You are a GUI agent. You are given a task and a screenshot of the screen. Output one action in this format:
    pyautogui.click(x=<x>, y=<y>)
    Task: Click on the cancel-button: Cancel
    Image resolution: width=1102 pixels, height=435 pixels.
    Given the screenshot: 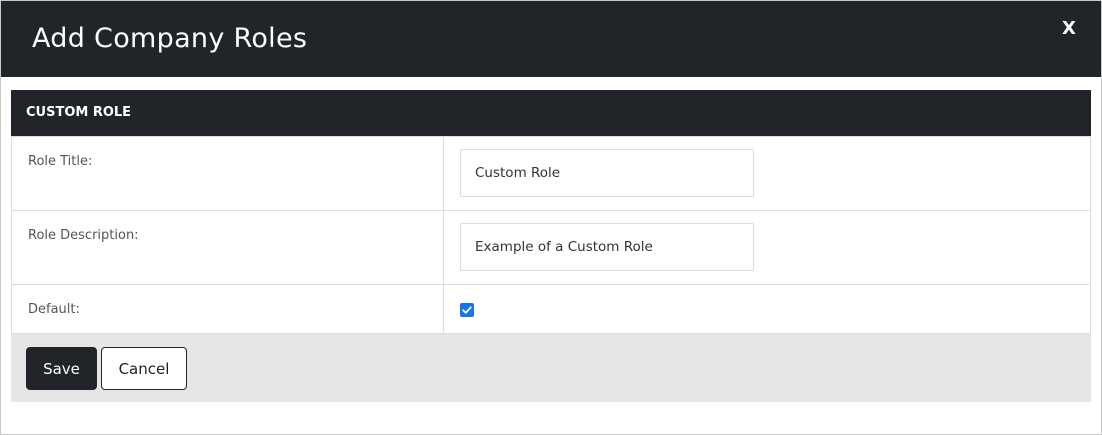 What is the action you would take?
    pyautogui.click(x=144, y=368)
    